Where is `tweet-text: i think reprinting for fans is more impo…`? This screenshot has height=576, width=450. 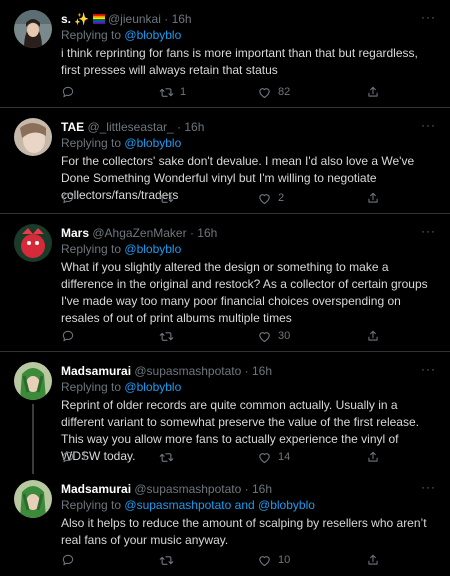
tweet-text: i think reprinting for fans is more impo… is located at coordinates (239, 61).